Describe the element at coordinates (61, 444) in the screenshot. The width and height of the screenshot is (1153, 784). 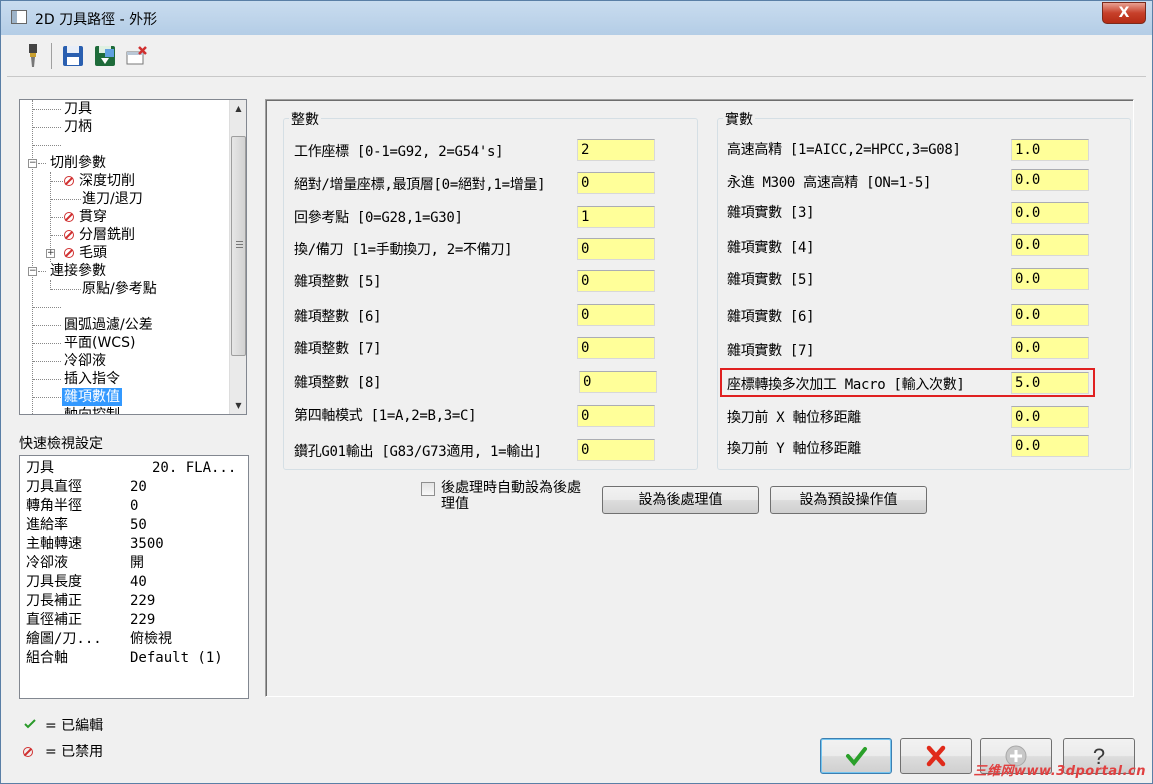
I see `quick-view-title: 快速檢視設定` at that location.